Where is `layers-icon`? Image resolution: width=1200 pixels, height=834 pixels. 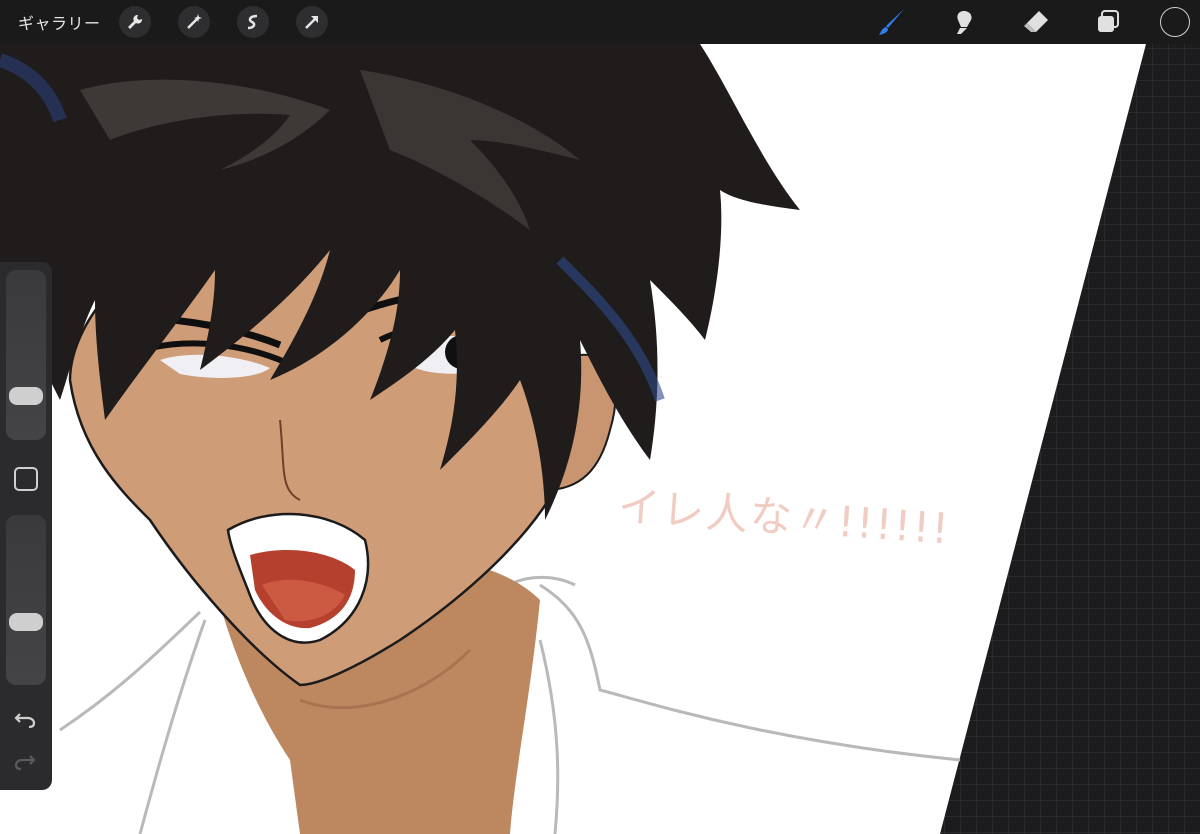 layers-icon is located at coordinates (1108, 22).